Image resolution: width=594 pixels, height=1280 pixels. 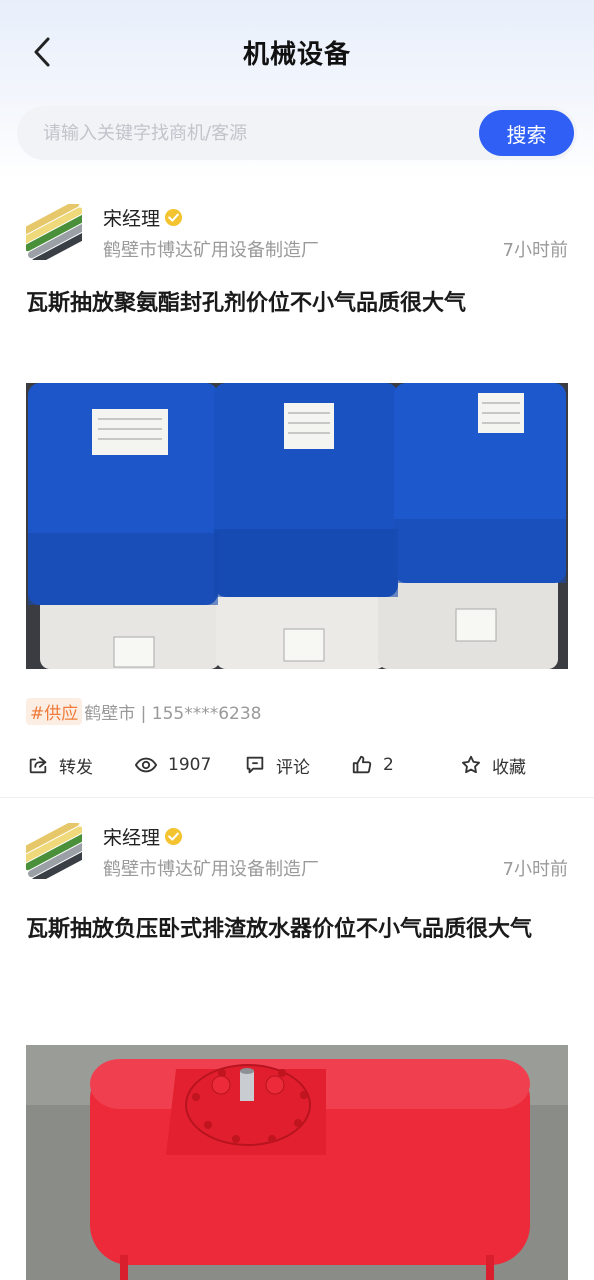 I want to click on favorite-button: 收藏, so click(x=493, y=765).